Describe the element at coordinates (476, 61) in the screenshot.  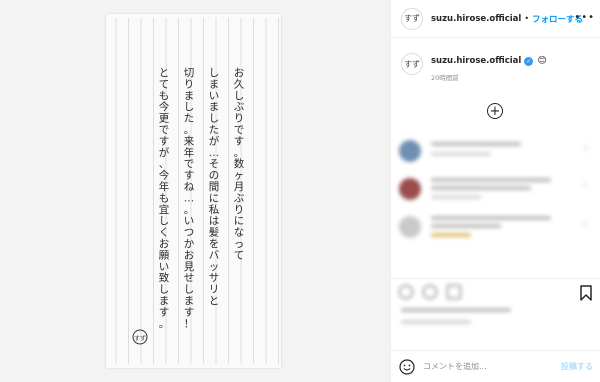
I see `caption-username: suzu.hirose.official` at that location.